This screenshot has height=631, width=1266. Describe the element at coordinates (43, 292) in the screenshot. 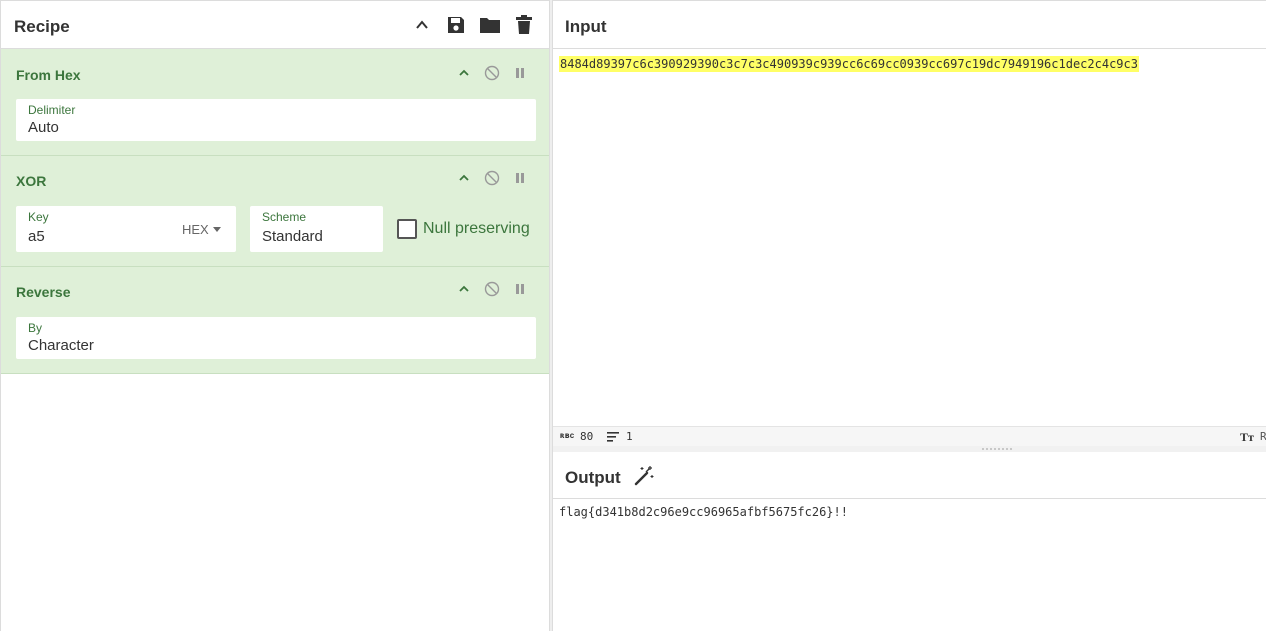

I see `operation-title: Reverse` at that location.